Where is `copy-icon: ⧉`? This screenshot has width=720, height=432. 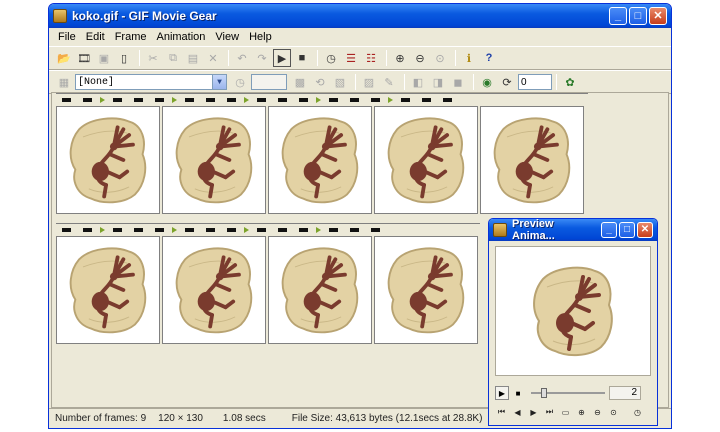 copy-icon: ⧉ is located at coordinates (173, 58).